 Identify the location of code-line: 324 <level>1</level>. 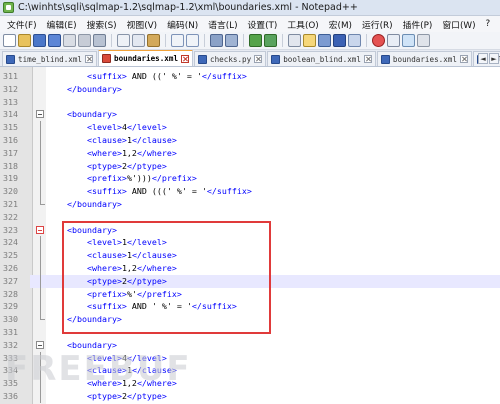
(250, 242).